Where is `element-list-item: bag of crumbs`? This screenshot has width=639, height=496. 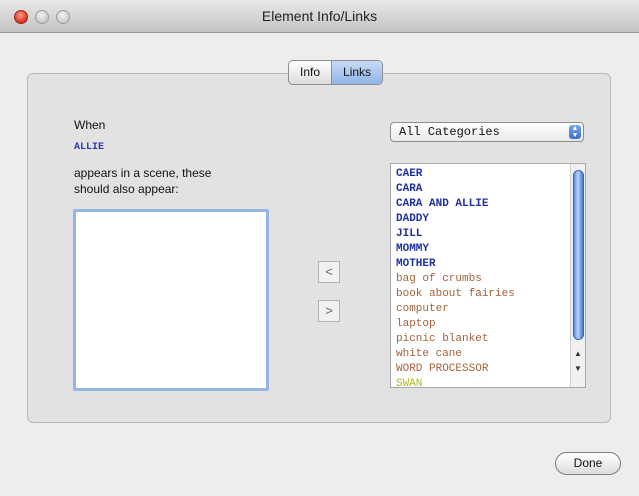
element-list-item: bag of crumbs is located at coordinates (455, 279).